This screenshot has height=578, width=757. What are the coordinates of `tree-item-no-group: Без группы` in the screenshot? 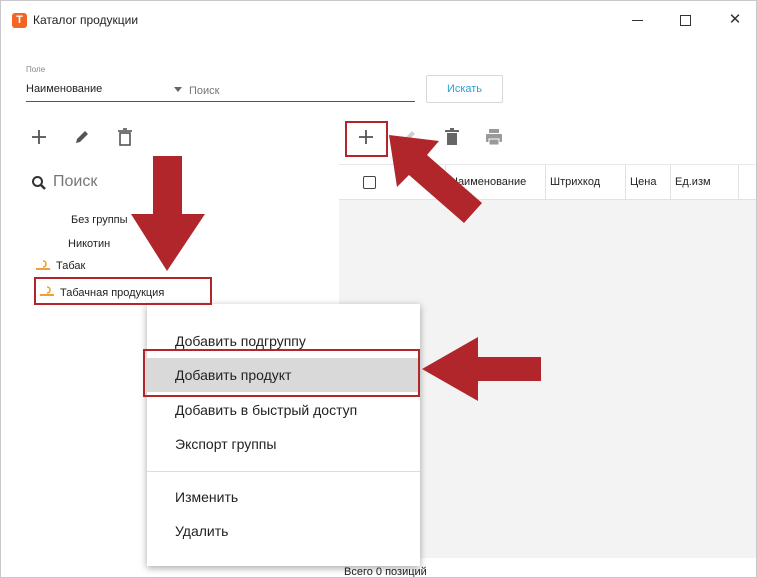 It's located at (99, 220).